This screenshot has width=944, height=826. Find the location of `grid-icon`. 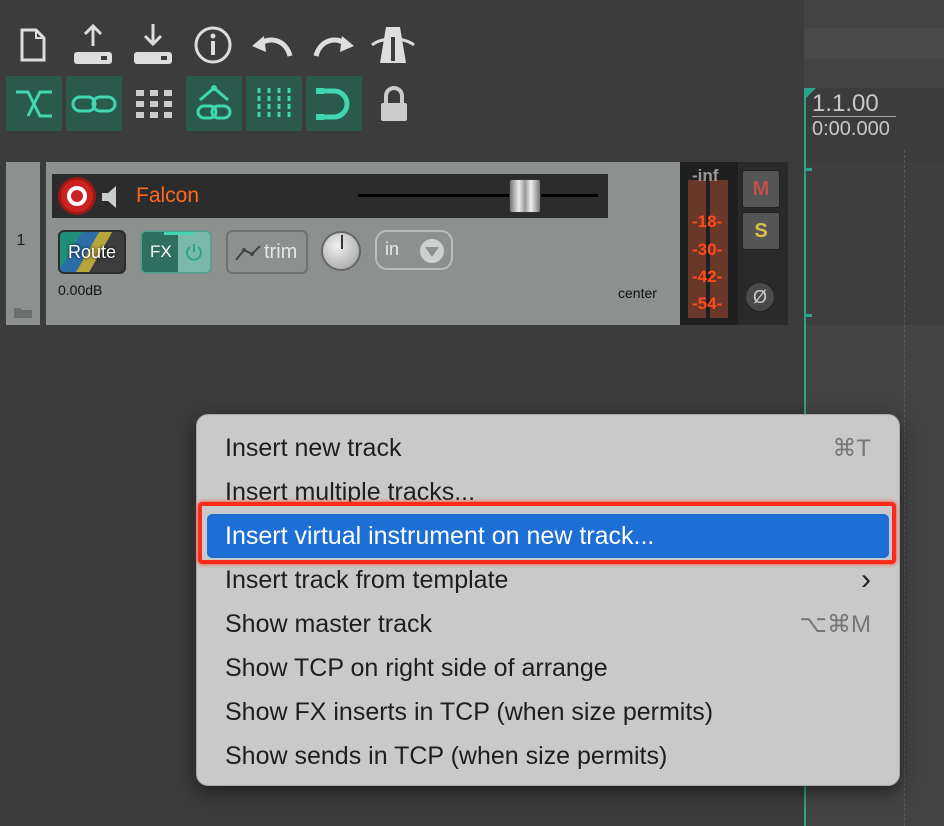

grid-icon is located at coordinates (154, 103).